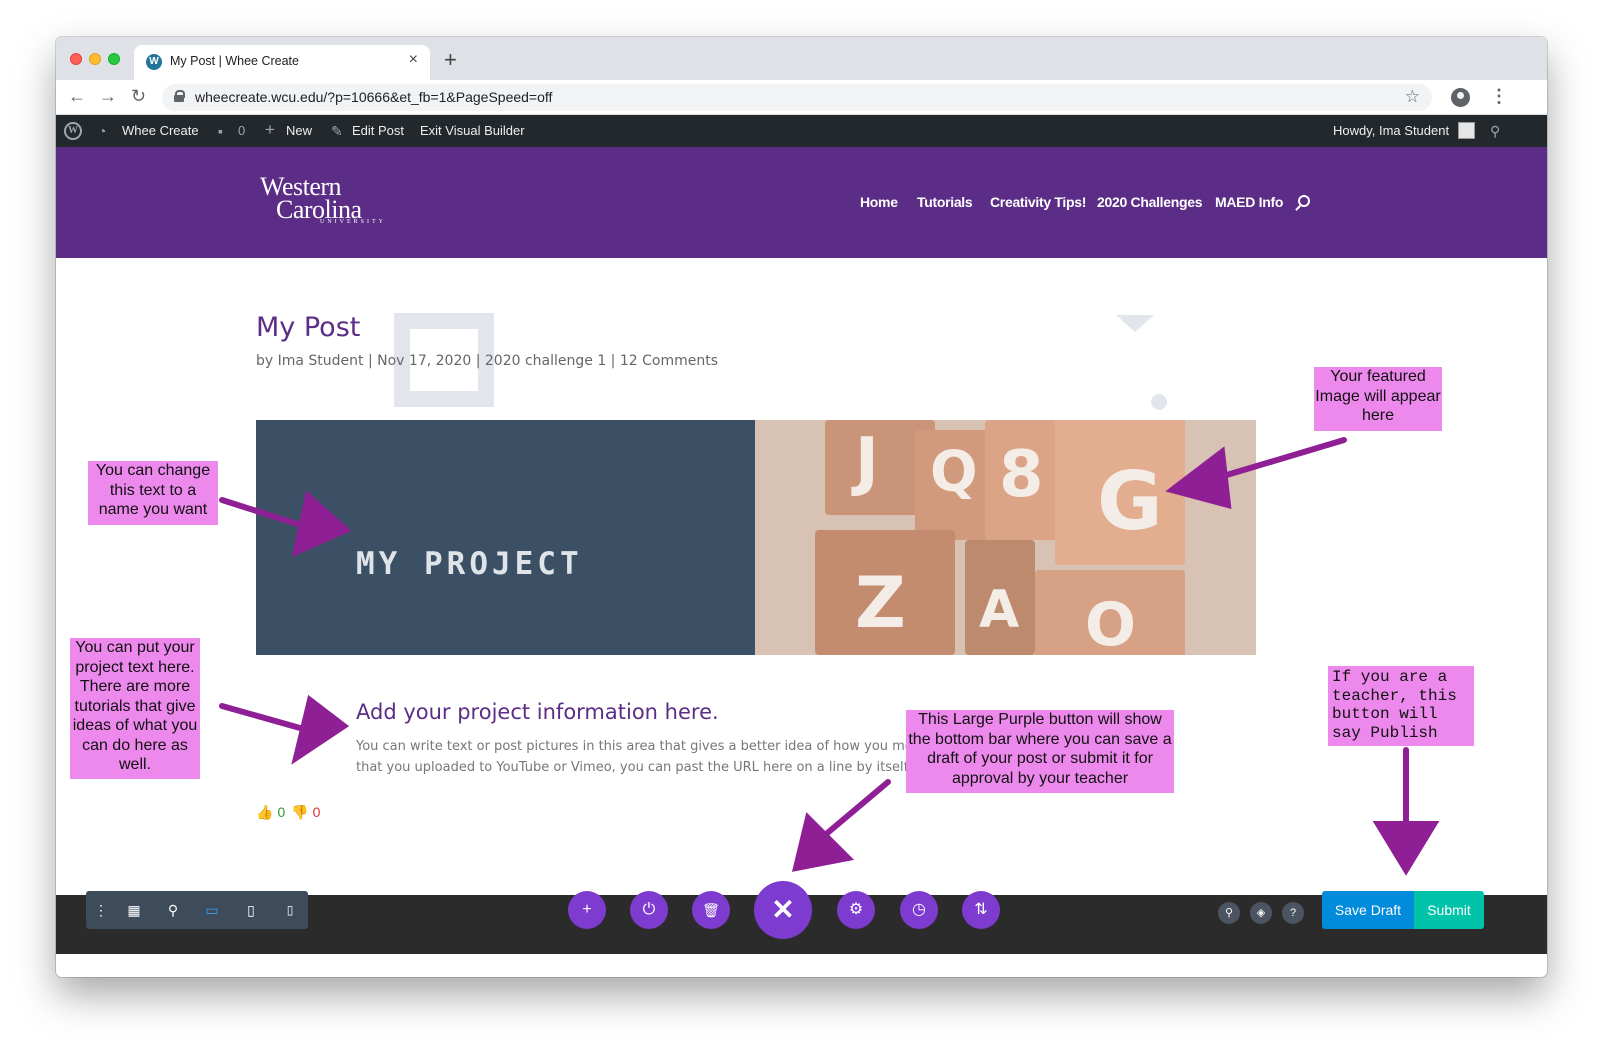 The image size is (1602, 1049). Describe the element at coordinates (212, 910) in the screenshot. I see `desktop-view-icon: ▭` at that location.